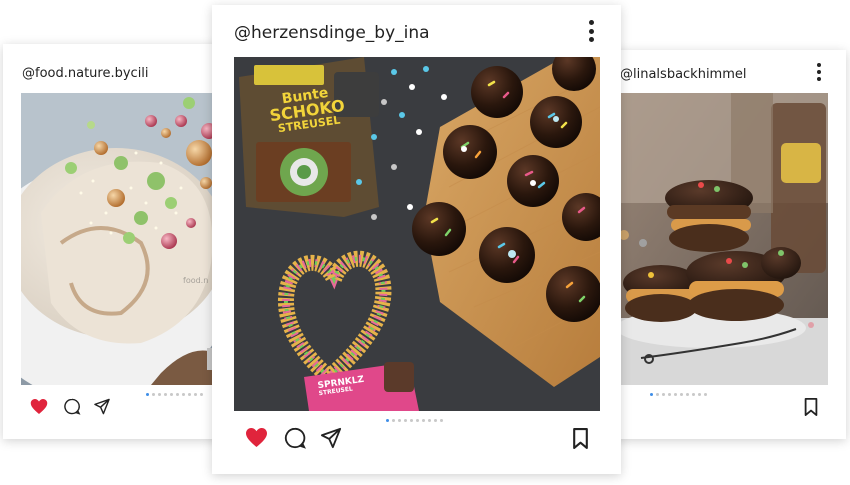 This screenshot has width=850, height=485. What do you see at coordinates (332, 33) in the screenshot?
I see `post-username: @herzensdinge_by_ina` at bounding box center [332, 33].